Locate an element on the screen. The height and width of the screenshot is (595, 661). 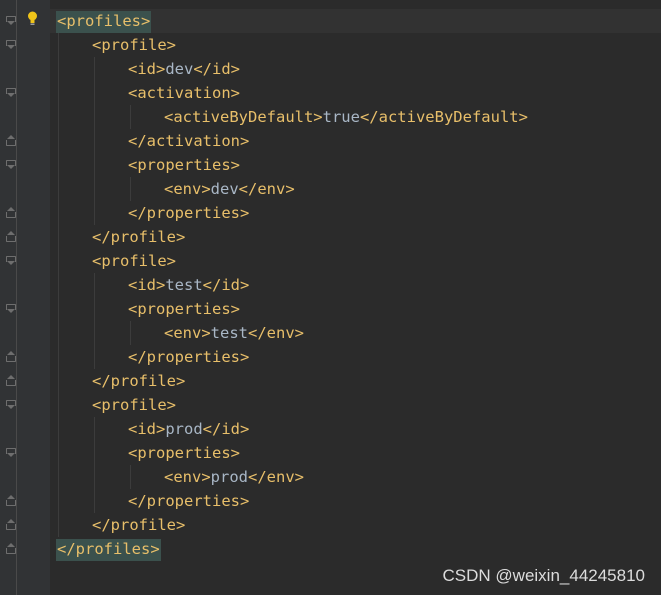
xml-tag: </profiles> is located at coordinates (108, 550).